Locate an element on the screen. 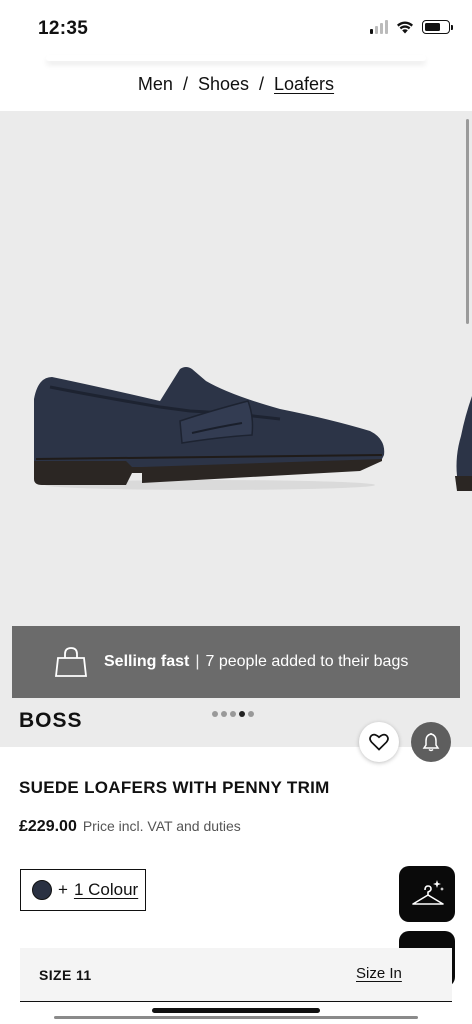 This screenshot has height=1024, width=472. status-icons is located at coordinates (411, 27).